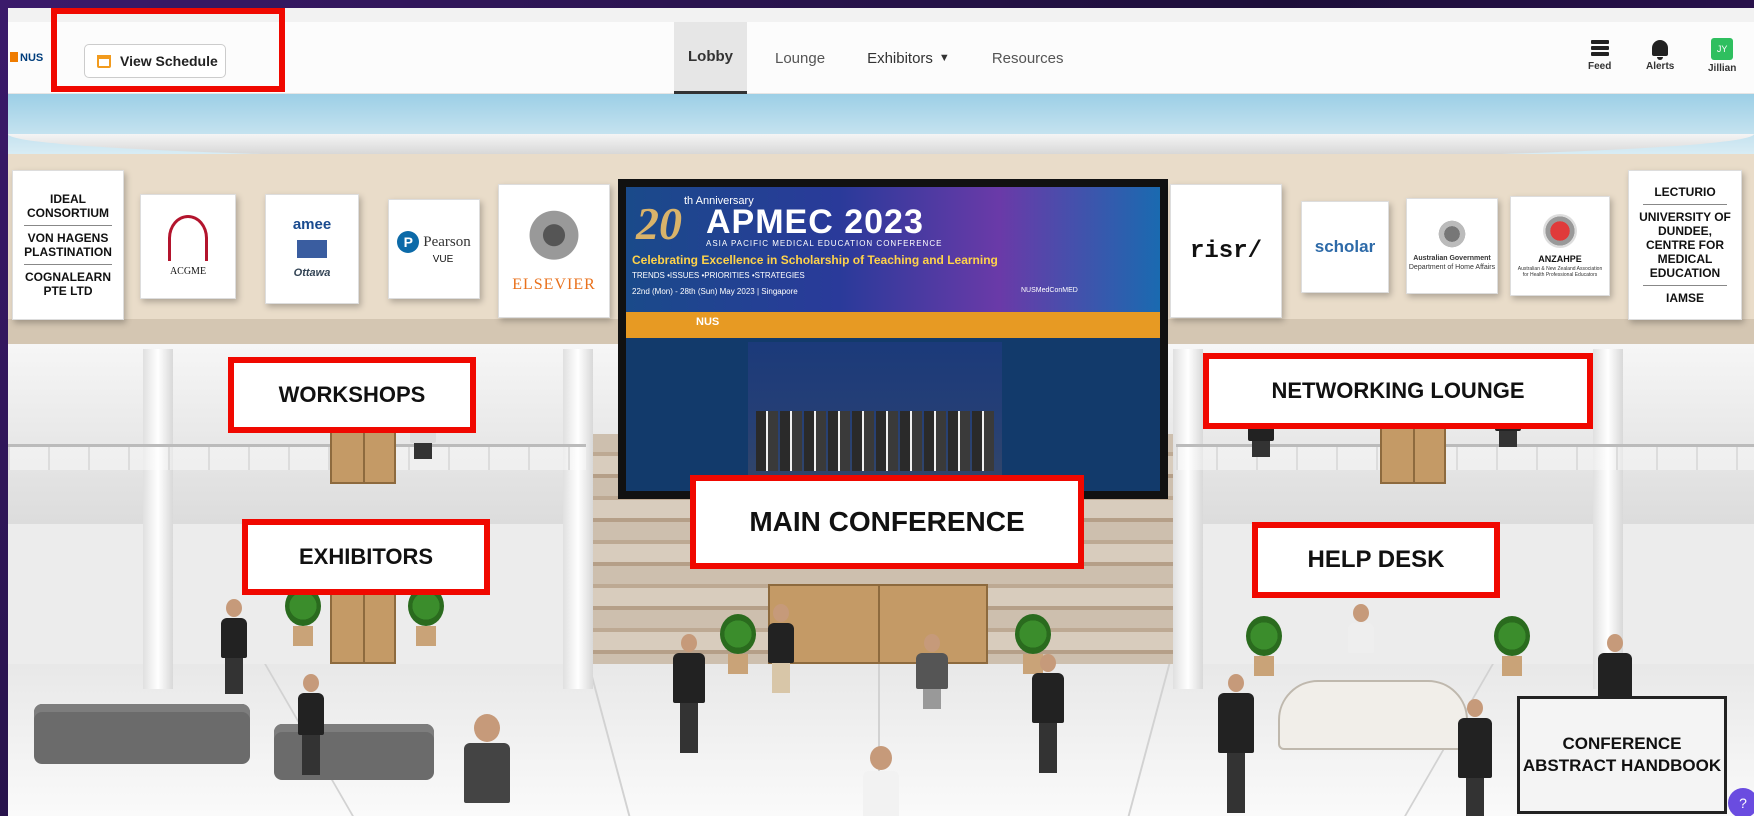 The width and height of the screenshot is (1754, 816). I want to click on alerts-button: Alerts, so click(1660, 56).